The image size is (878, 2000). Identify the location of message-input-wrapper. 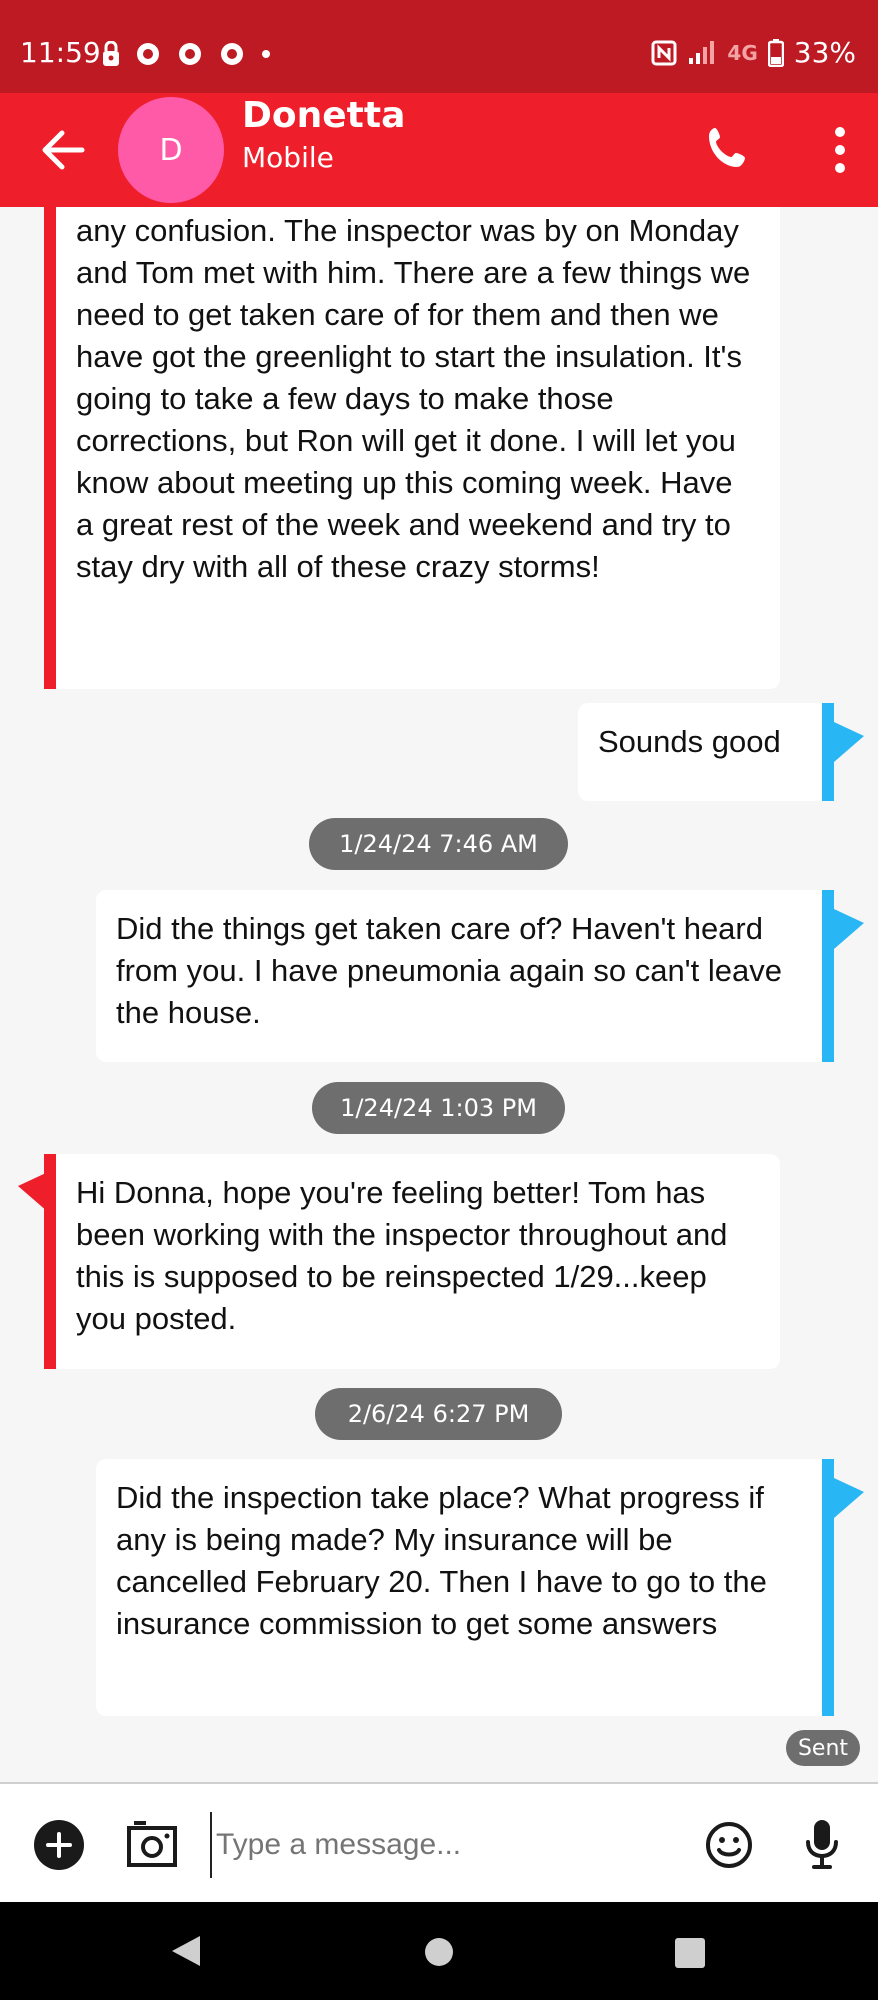
(444, 1845).